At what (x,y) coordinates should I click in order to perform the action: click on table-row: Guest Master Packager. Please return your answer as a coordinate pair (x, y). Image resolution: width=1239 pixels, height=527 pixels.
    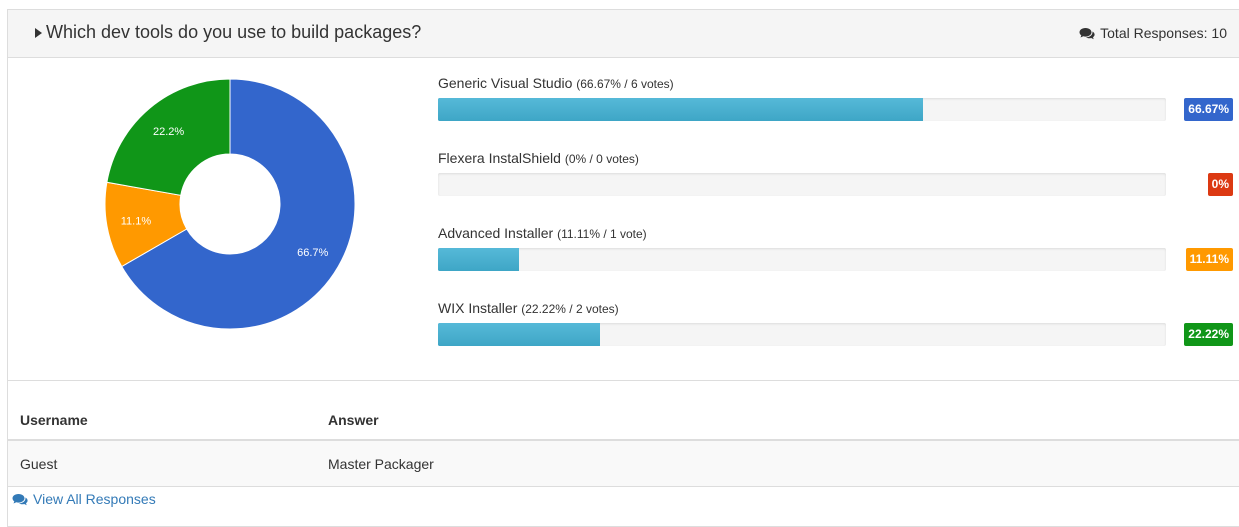
    Looking at the image, I should click on (623, 464).